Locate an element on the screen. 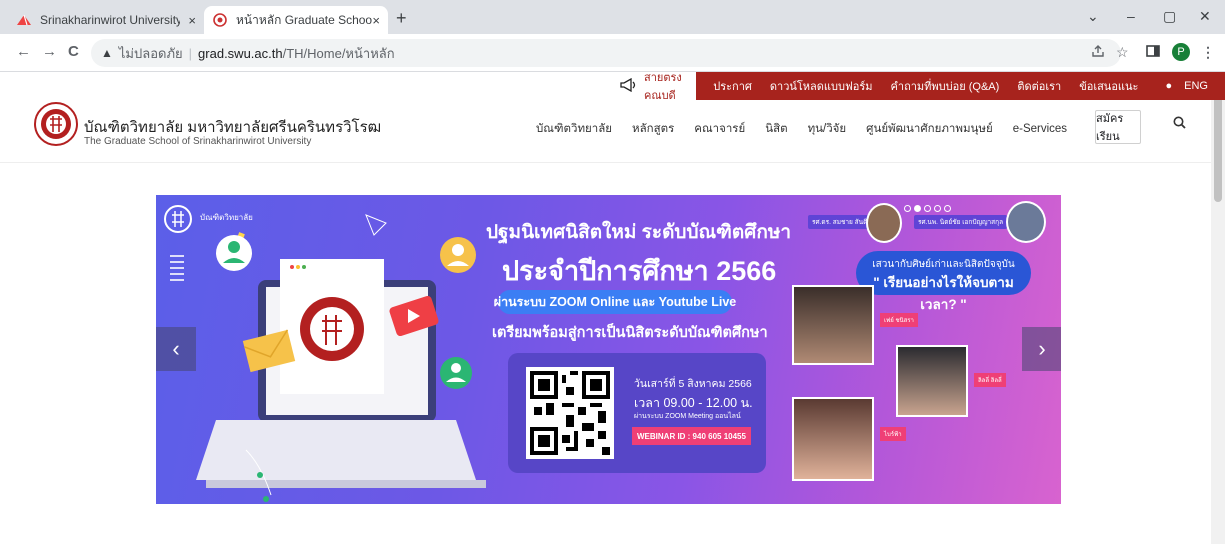  qr-code-icon is located at coordinates (570, 413).